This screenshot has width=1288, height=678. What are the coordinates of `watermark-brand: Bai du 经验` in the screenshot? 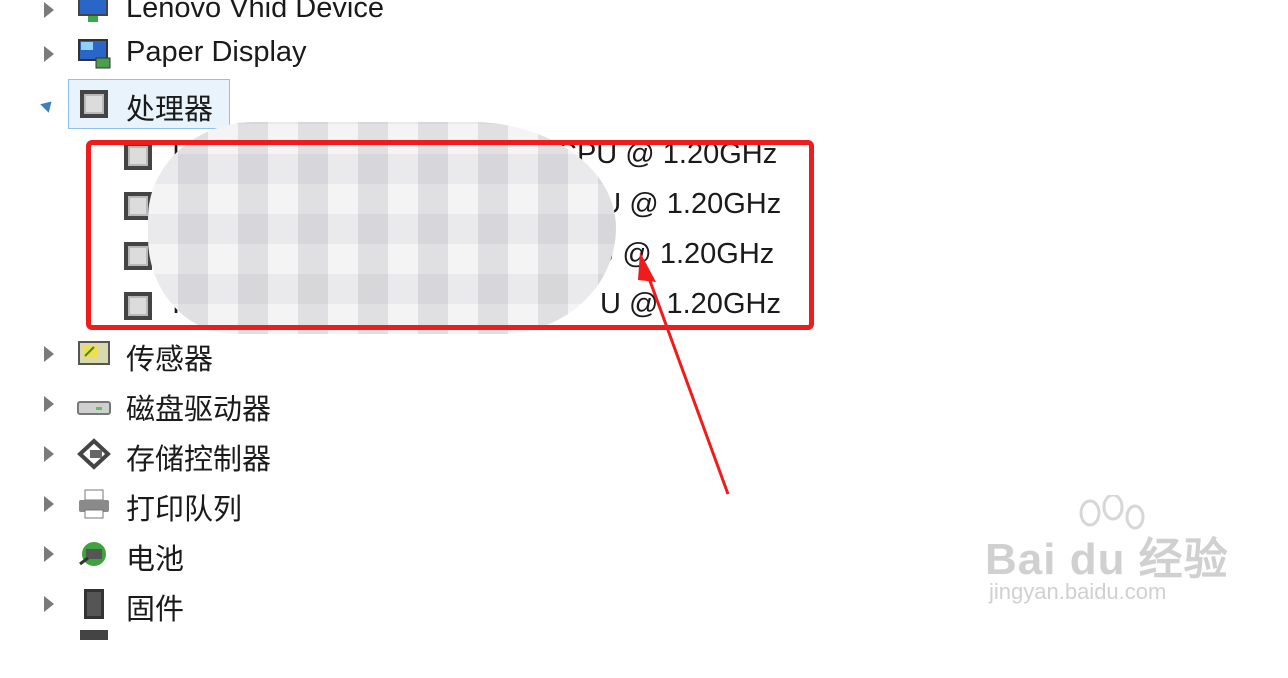 It's located at (1107, 559).